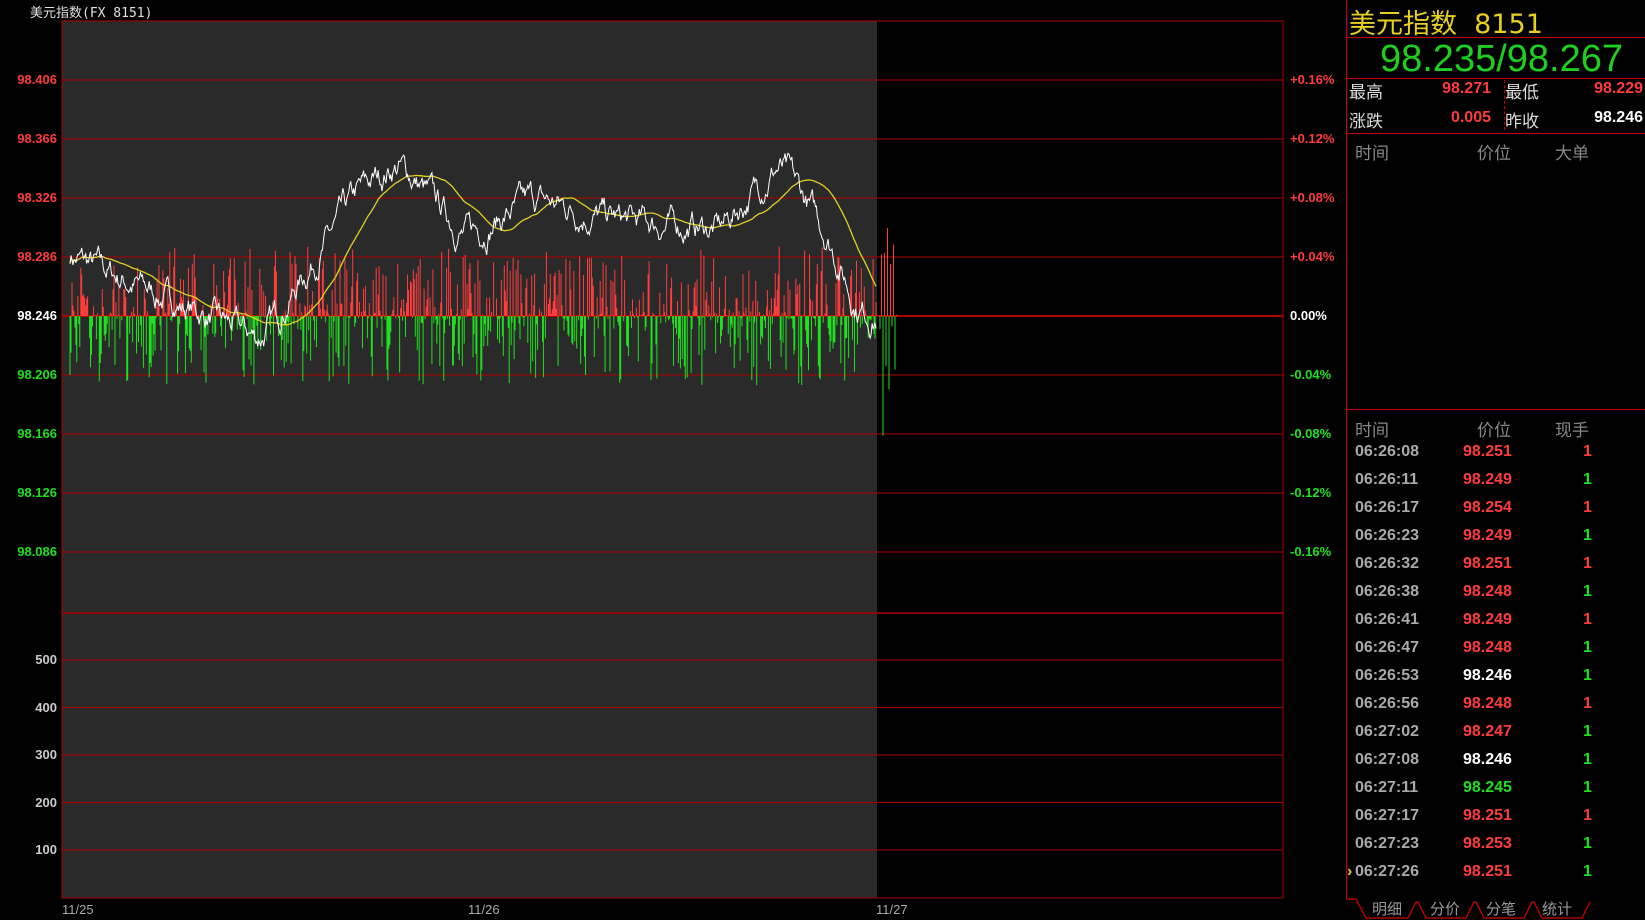  What do you see at coordinates (1466, 88) in the screenshot?
I see `high-value: 98.271` at bounding box center [1466, 88].